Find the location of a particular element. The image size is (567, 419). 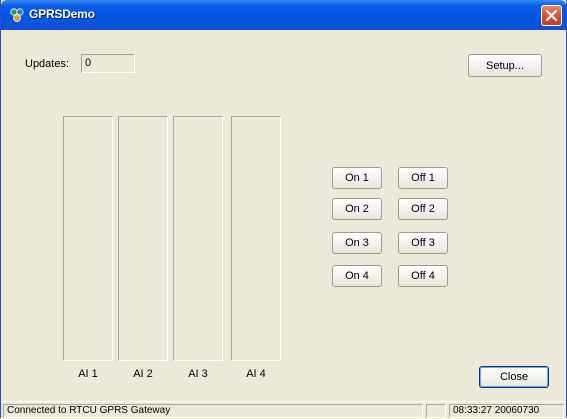

ai-3-bar is located at coordinates (198, 238).